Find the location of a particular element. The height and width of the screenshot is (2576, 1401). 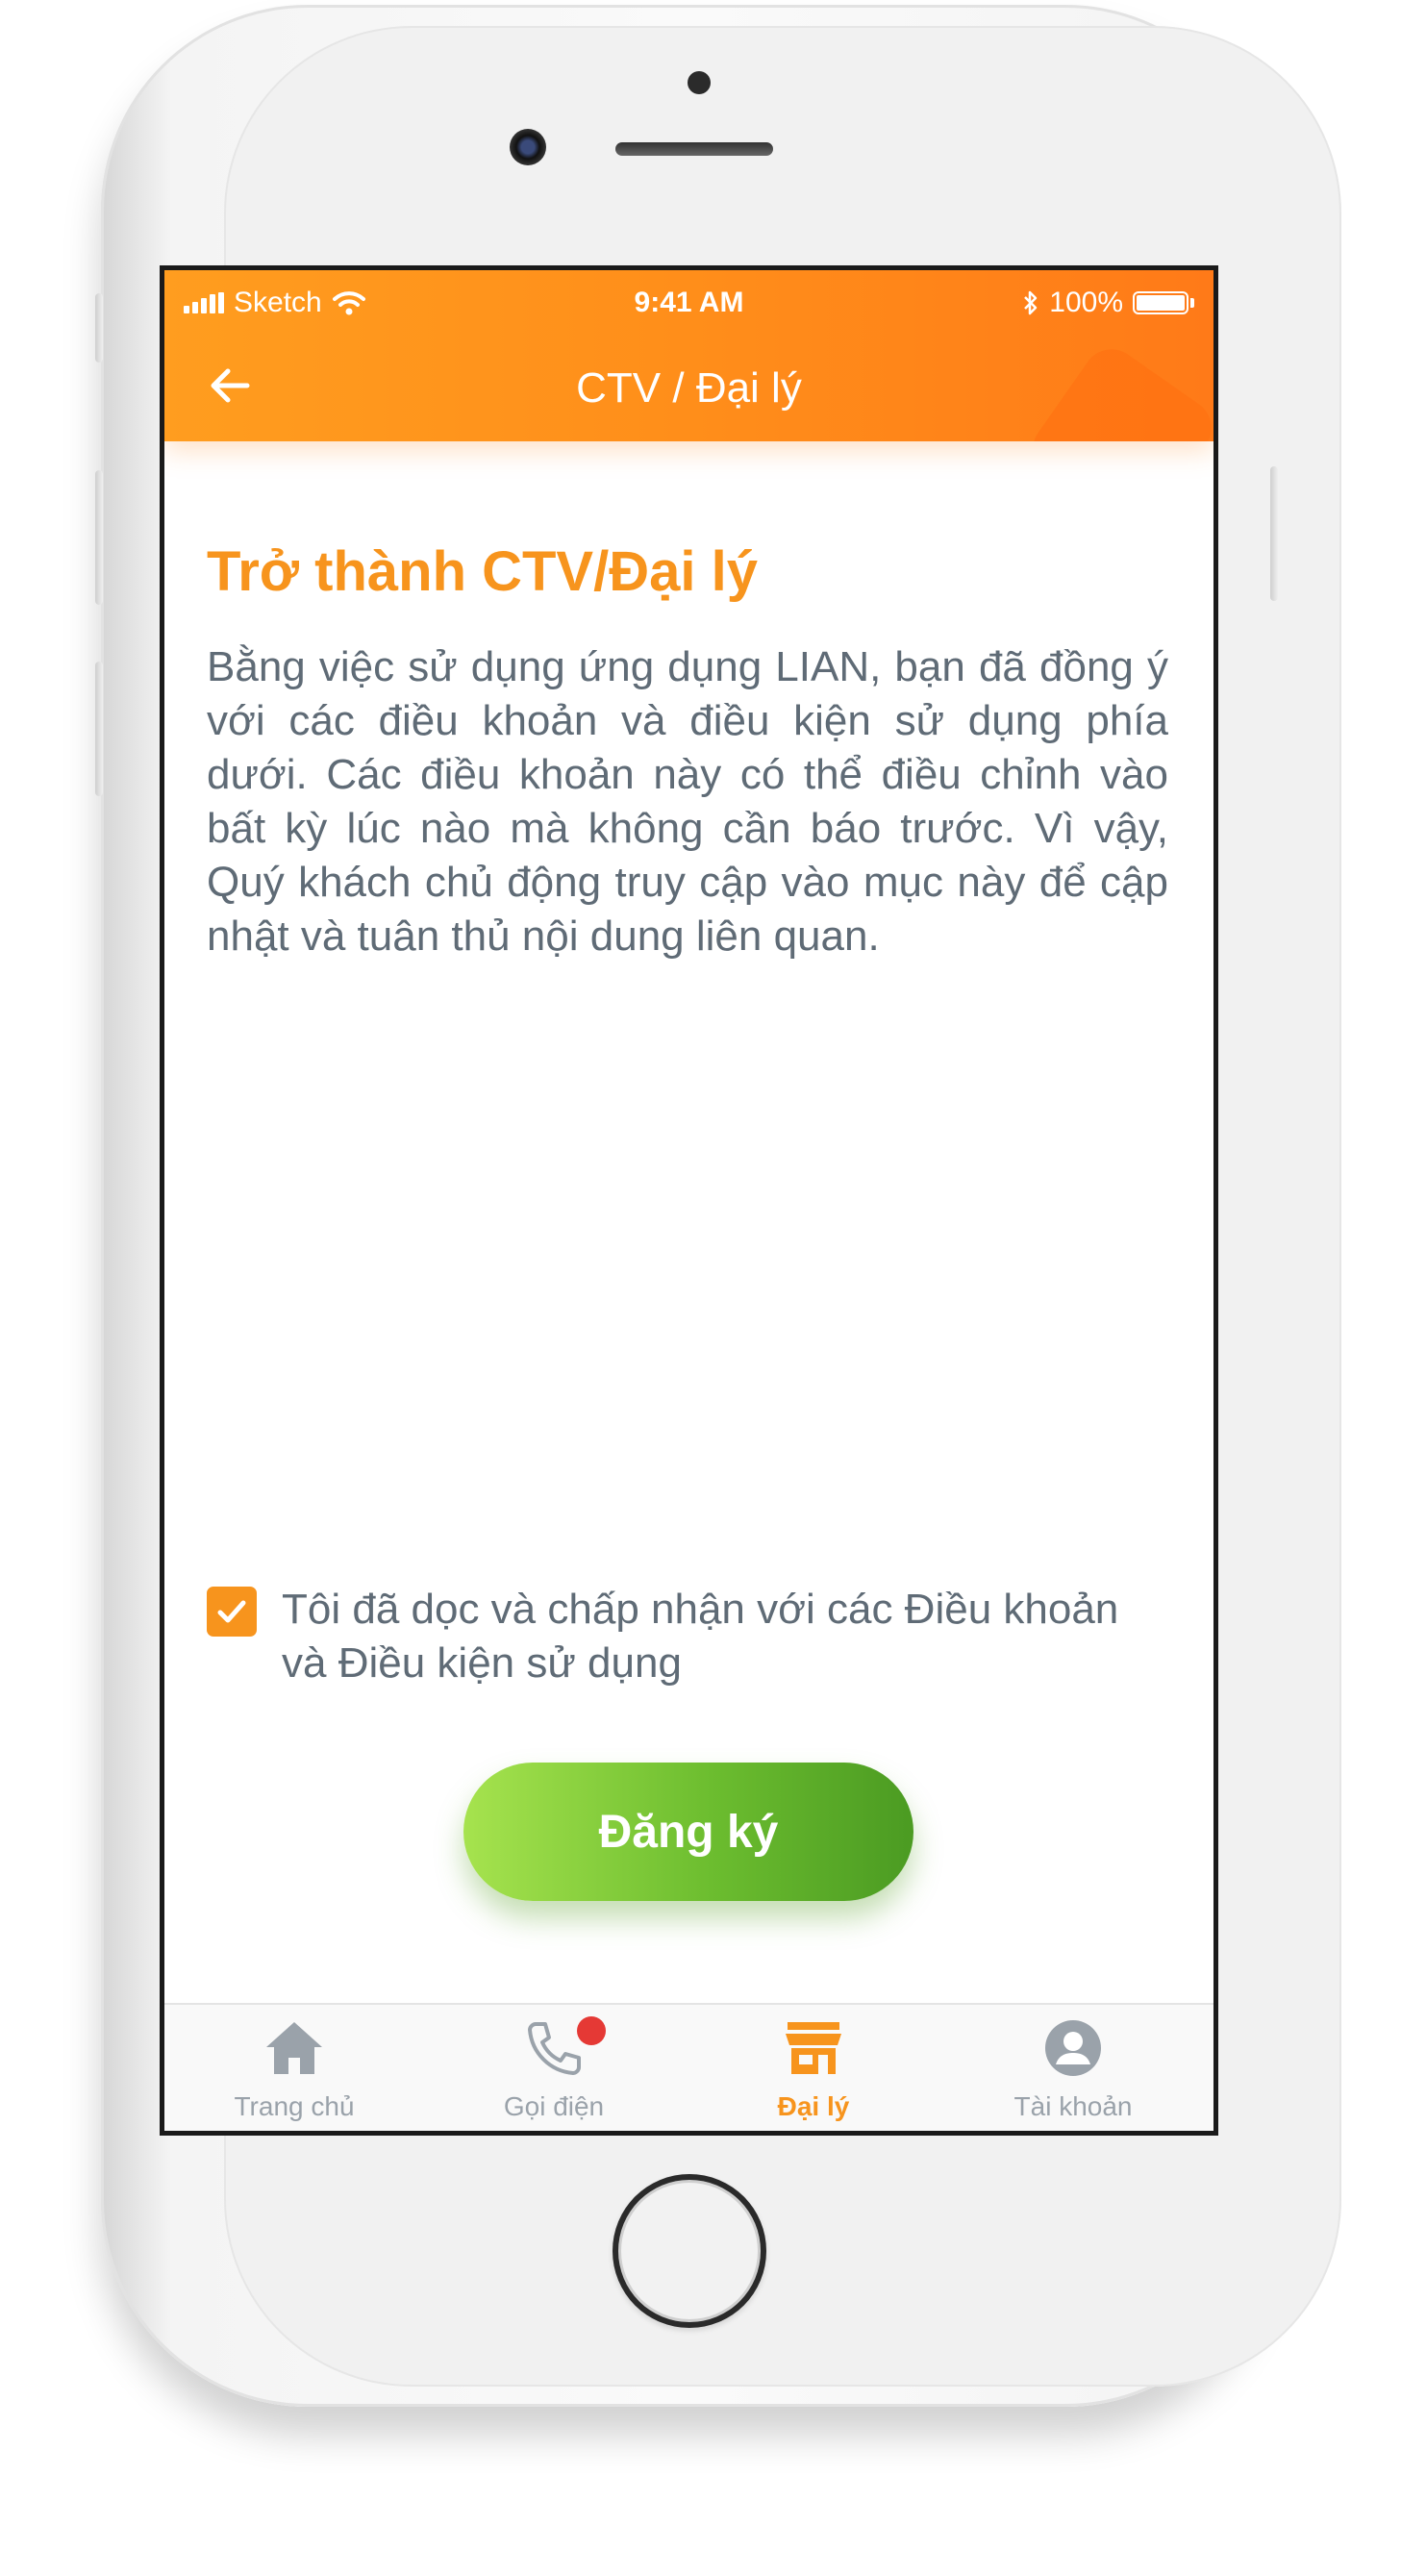

mute-switch is located at coordinates (99, 328).